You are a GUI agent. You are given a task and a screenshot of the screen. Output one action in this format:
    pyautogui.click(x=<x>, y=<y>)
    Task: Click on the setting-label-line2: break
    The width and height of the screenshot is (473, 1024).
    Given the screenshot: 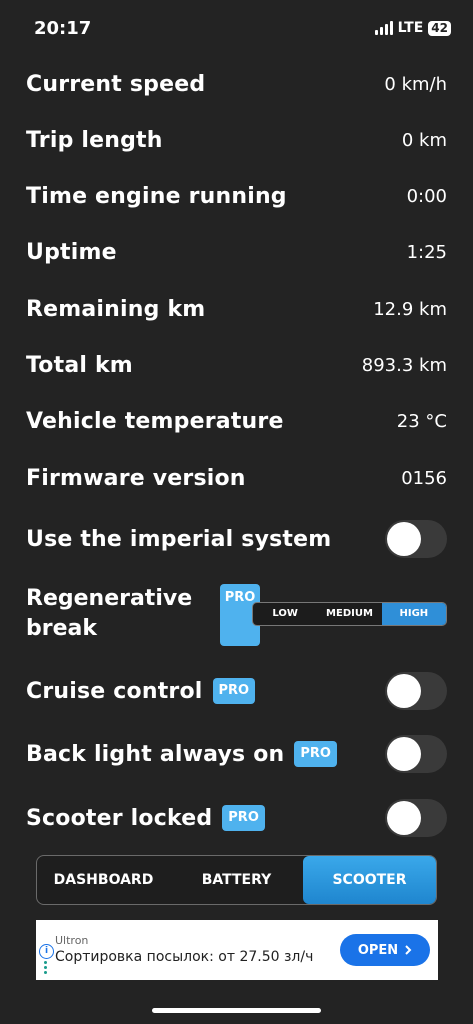 What is the action you would take?
    pyautogui.click(x=61, y=628)
    